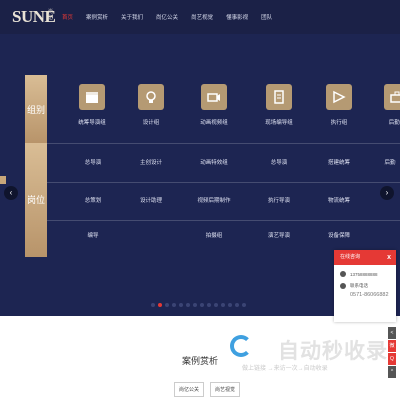 Image resolution: width=400 pixels, height=400 pixels. I want to click on qq-button: Q, so click(392, 359).